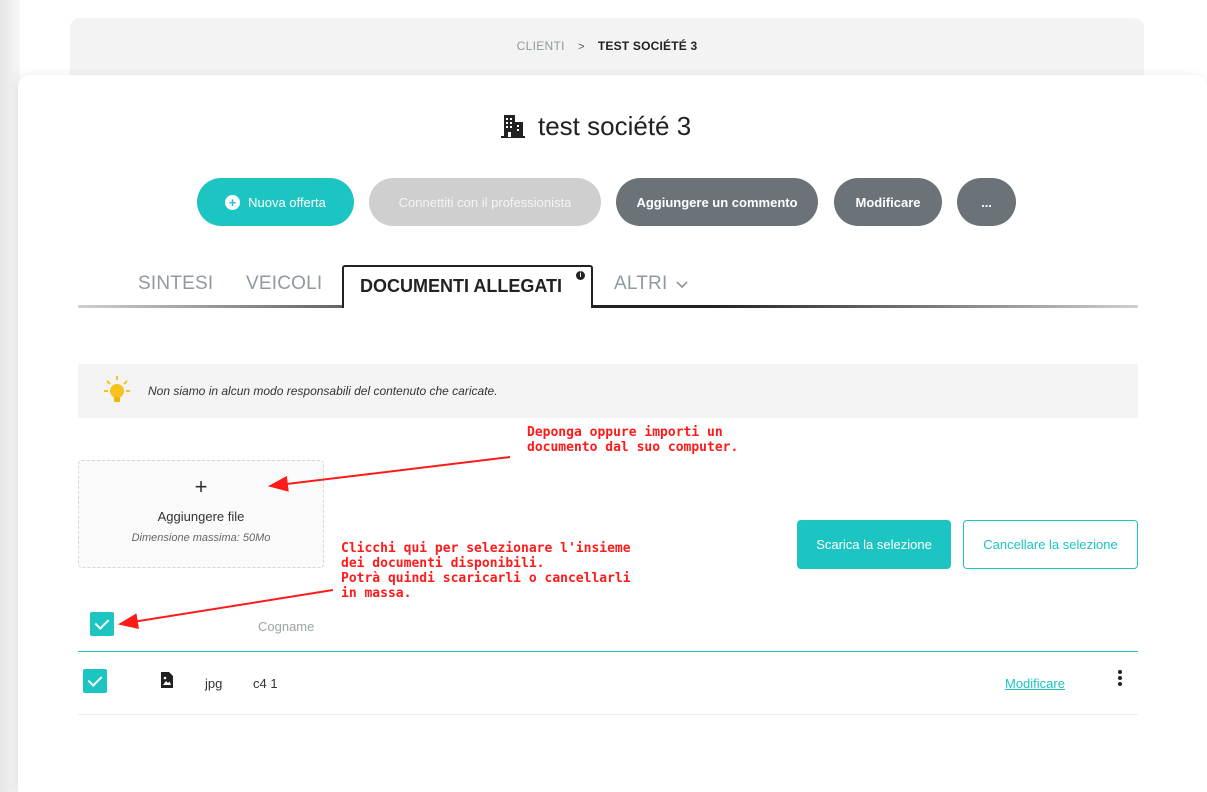 This screenshot has width=1207, height=792. Describe the element at coordinates (286, 626) in the screenshot. I see `column-header-name: Cogname` at that location.